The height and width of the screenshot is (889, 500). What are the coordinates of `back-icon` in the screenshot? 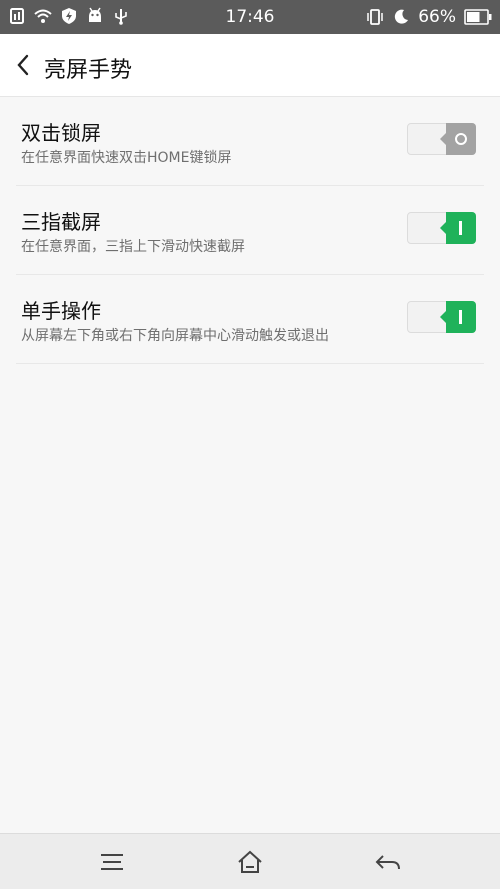 It's located at (388, 862).